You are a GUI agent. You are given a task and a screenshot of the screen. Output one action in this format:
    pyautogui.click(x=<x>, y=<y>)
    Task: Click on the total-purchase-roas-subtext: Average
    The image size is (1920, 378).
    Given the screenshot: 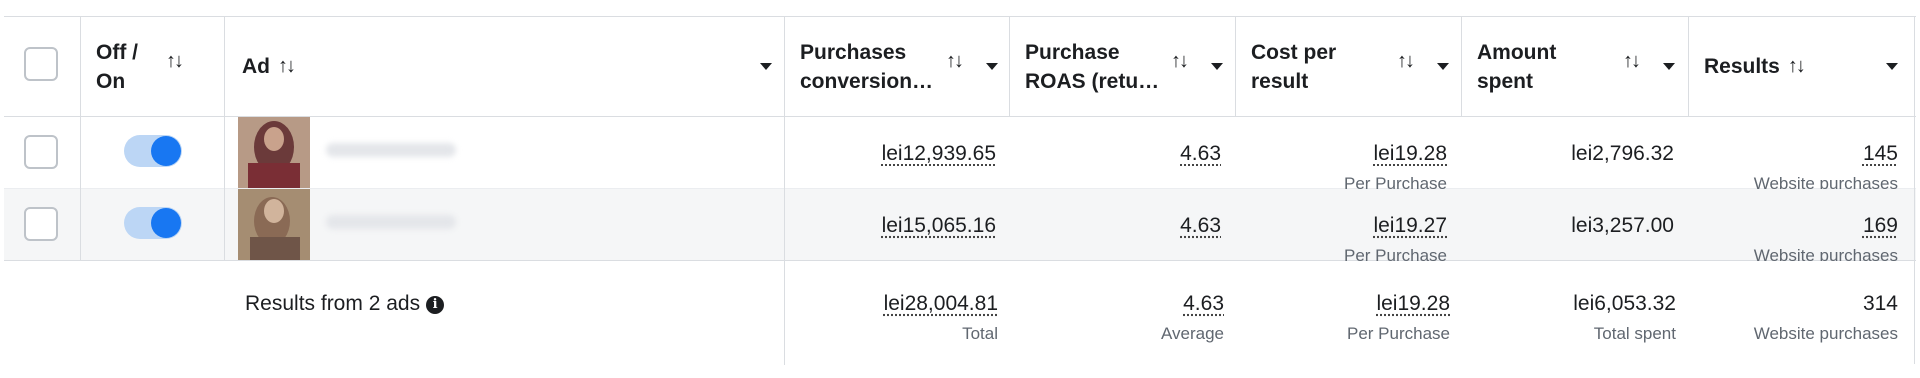 What is the action you would take?
    pyautogui.click(x=1192, y=333)
    